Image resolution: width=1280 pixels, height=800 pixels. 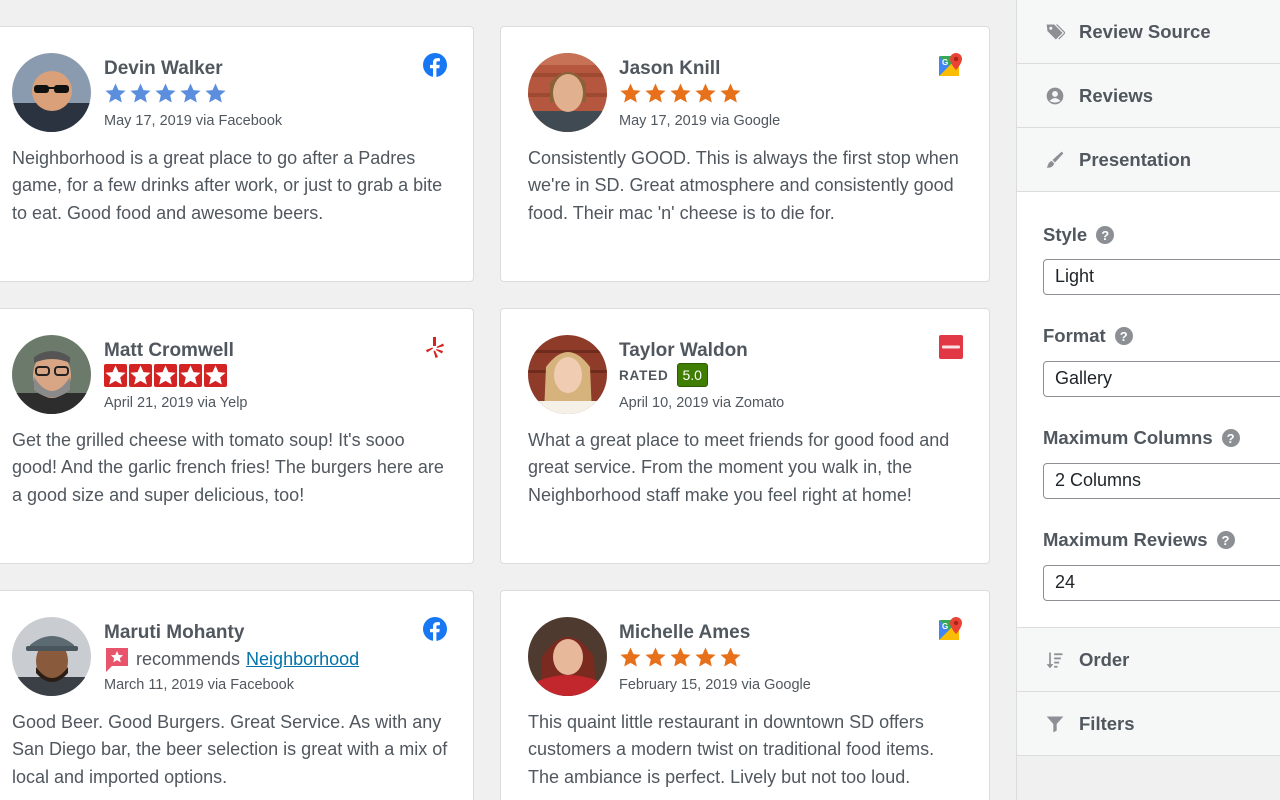 What do you see at coordinates (1161, 277) in the screenshot?
I see `style-select: Light` at bounding box center [1161, 277].